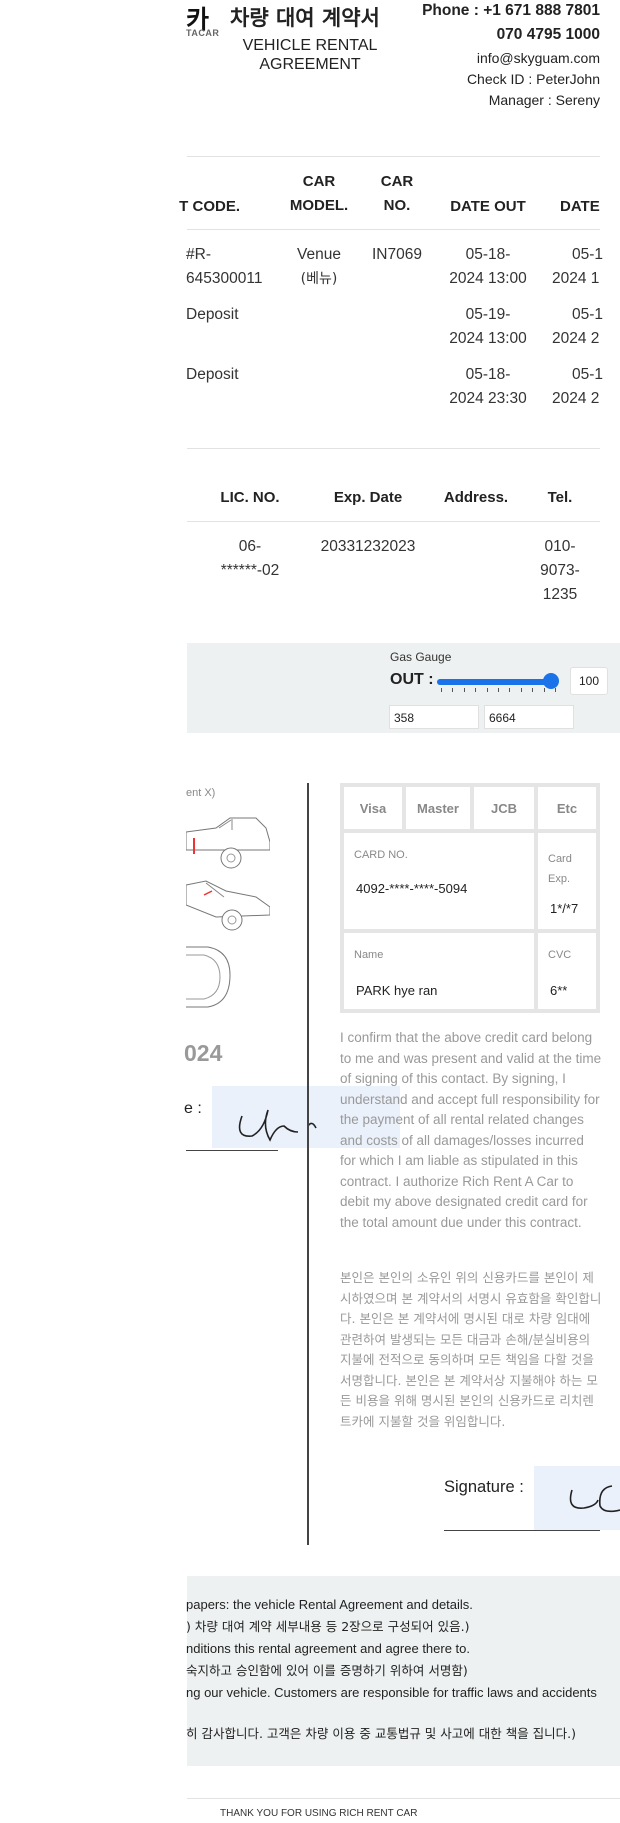  I want to click on signature-line, so click(522, 1530).